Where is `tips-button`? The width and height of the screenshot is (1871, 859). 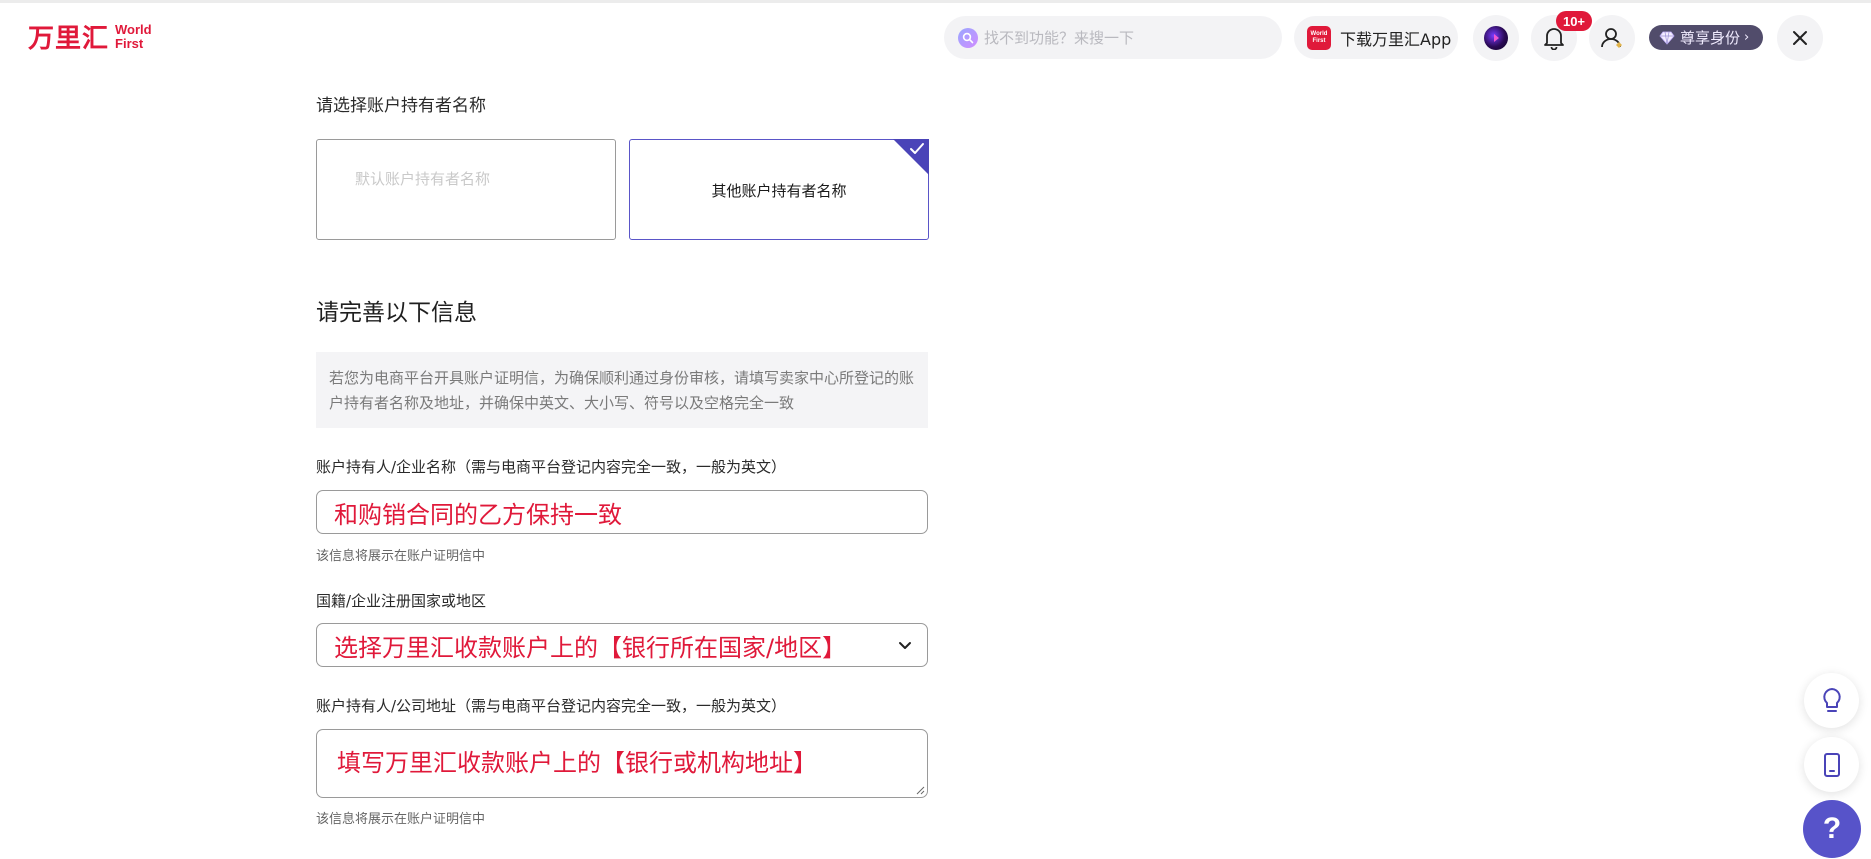
tips-button is located at coordinates (1831, 700).